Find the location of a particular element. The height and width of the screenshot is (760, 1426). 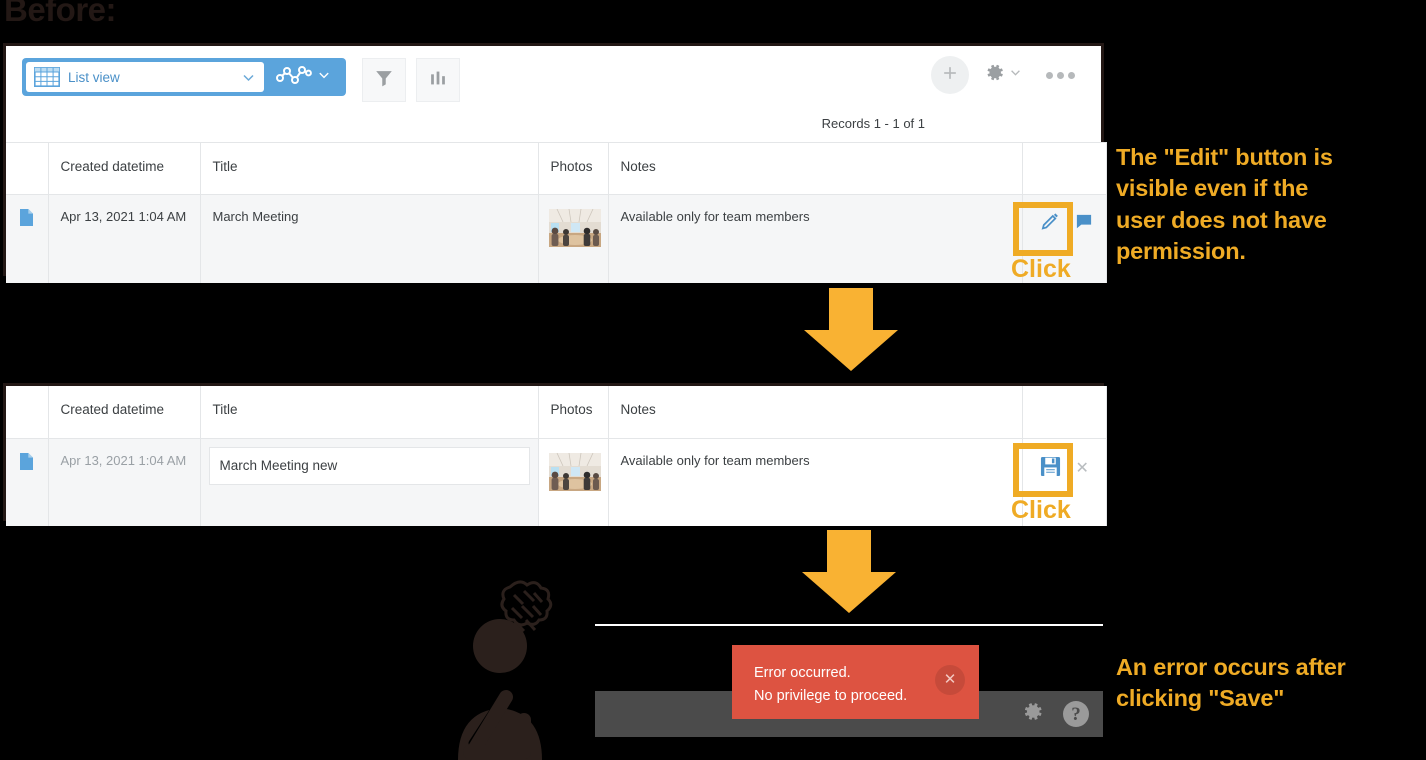

frustrated-person-icon is located at coordinates (514, 665).